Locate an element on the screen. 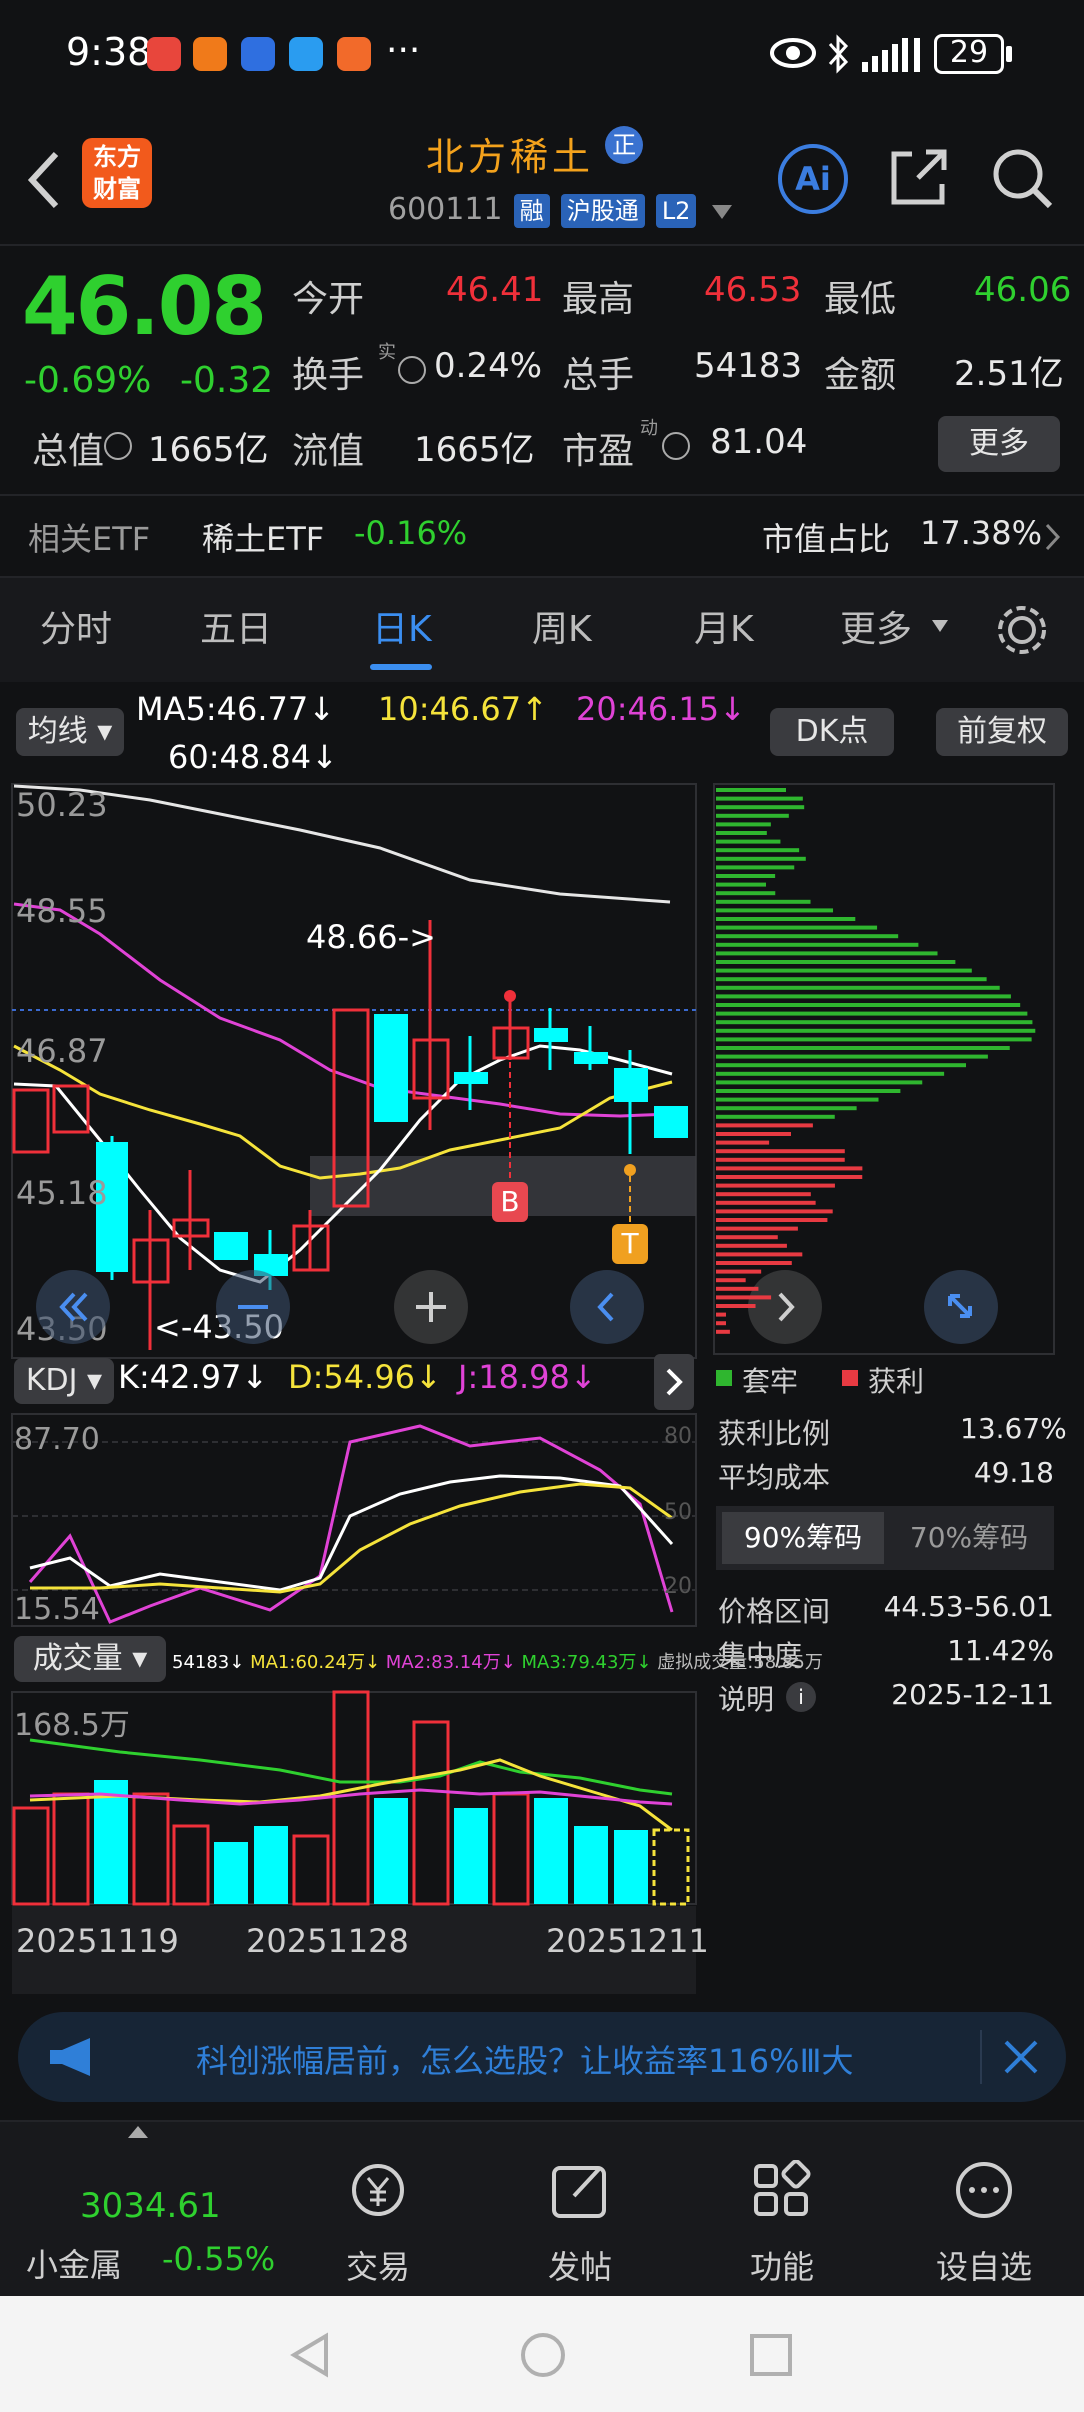 This screenshot has width=1084, height=2412. recents-square-icon is located at coordinates (771, 2355).